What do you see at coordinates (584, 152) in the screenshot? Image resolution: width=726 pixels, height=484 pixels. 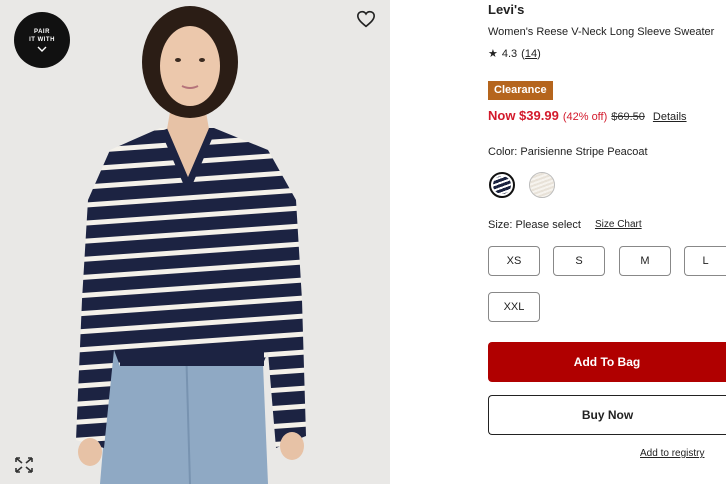 I see `color-value: Parisienne Stripe Peacoat` at bounding box center [584, 152].